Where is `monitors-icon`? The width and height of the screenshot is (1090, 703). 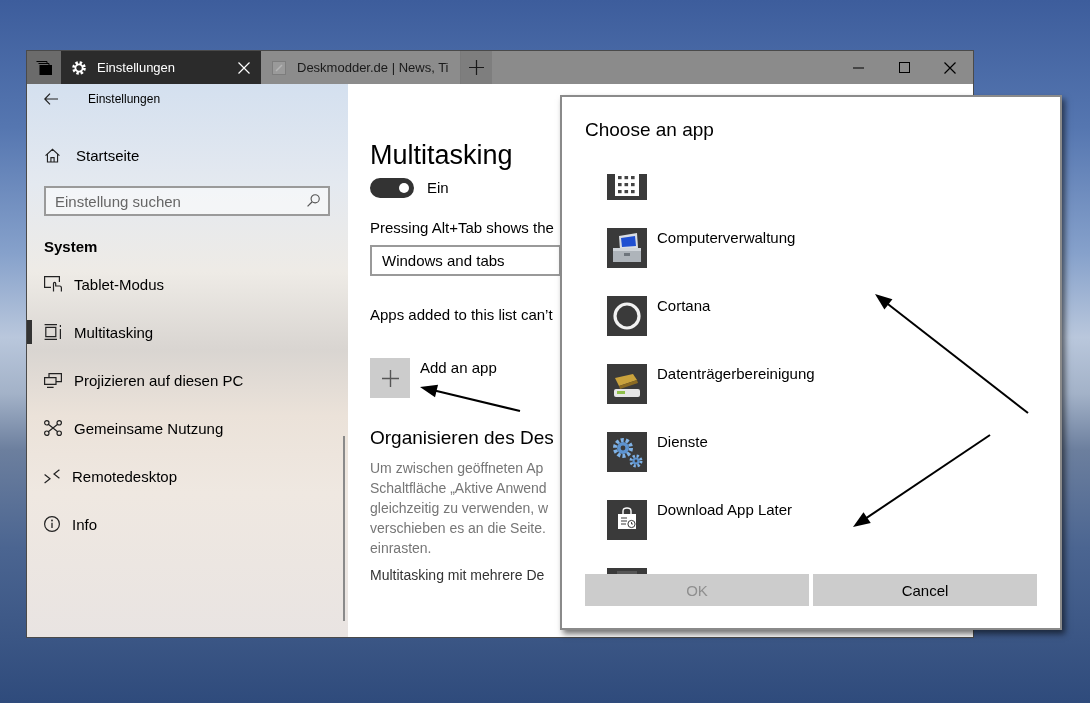 monitors-icon is located at coordinates (53, 380).